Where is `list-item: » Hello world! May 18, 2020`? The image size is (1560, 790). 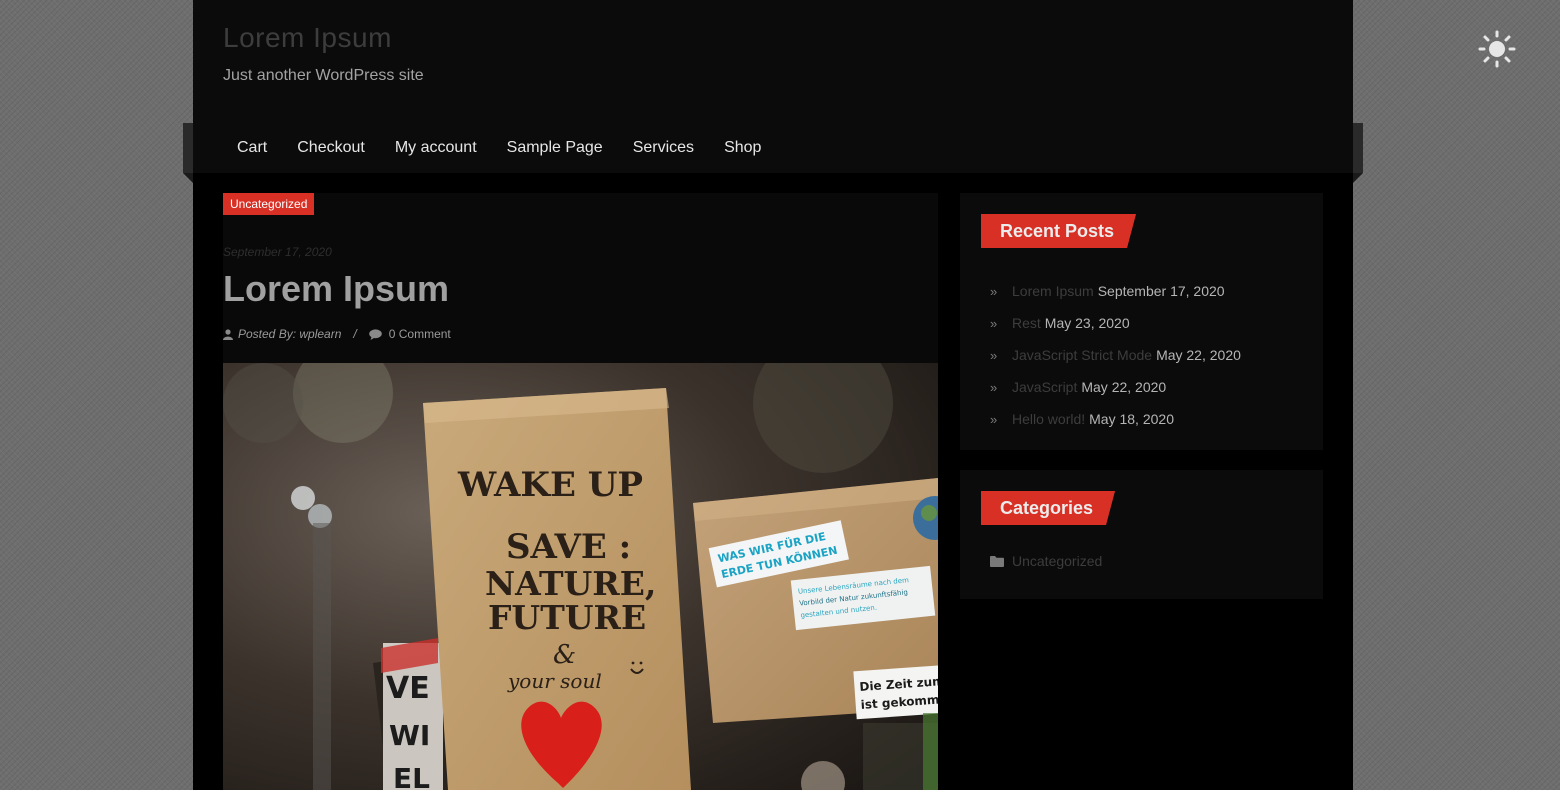
list-item: » Hello world! May 18, 2020 is located at coordinates (1115, 419).